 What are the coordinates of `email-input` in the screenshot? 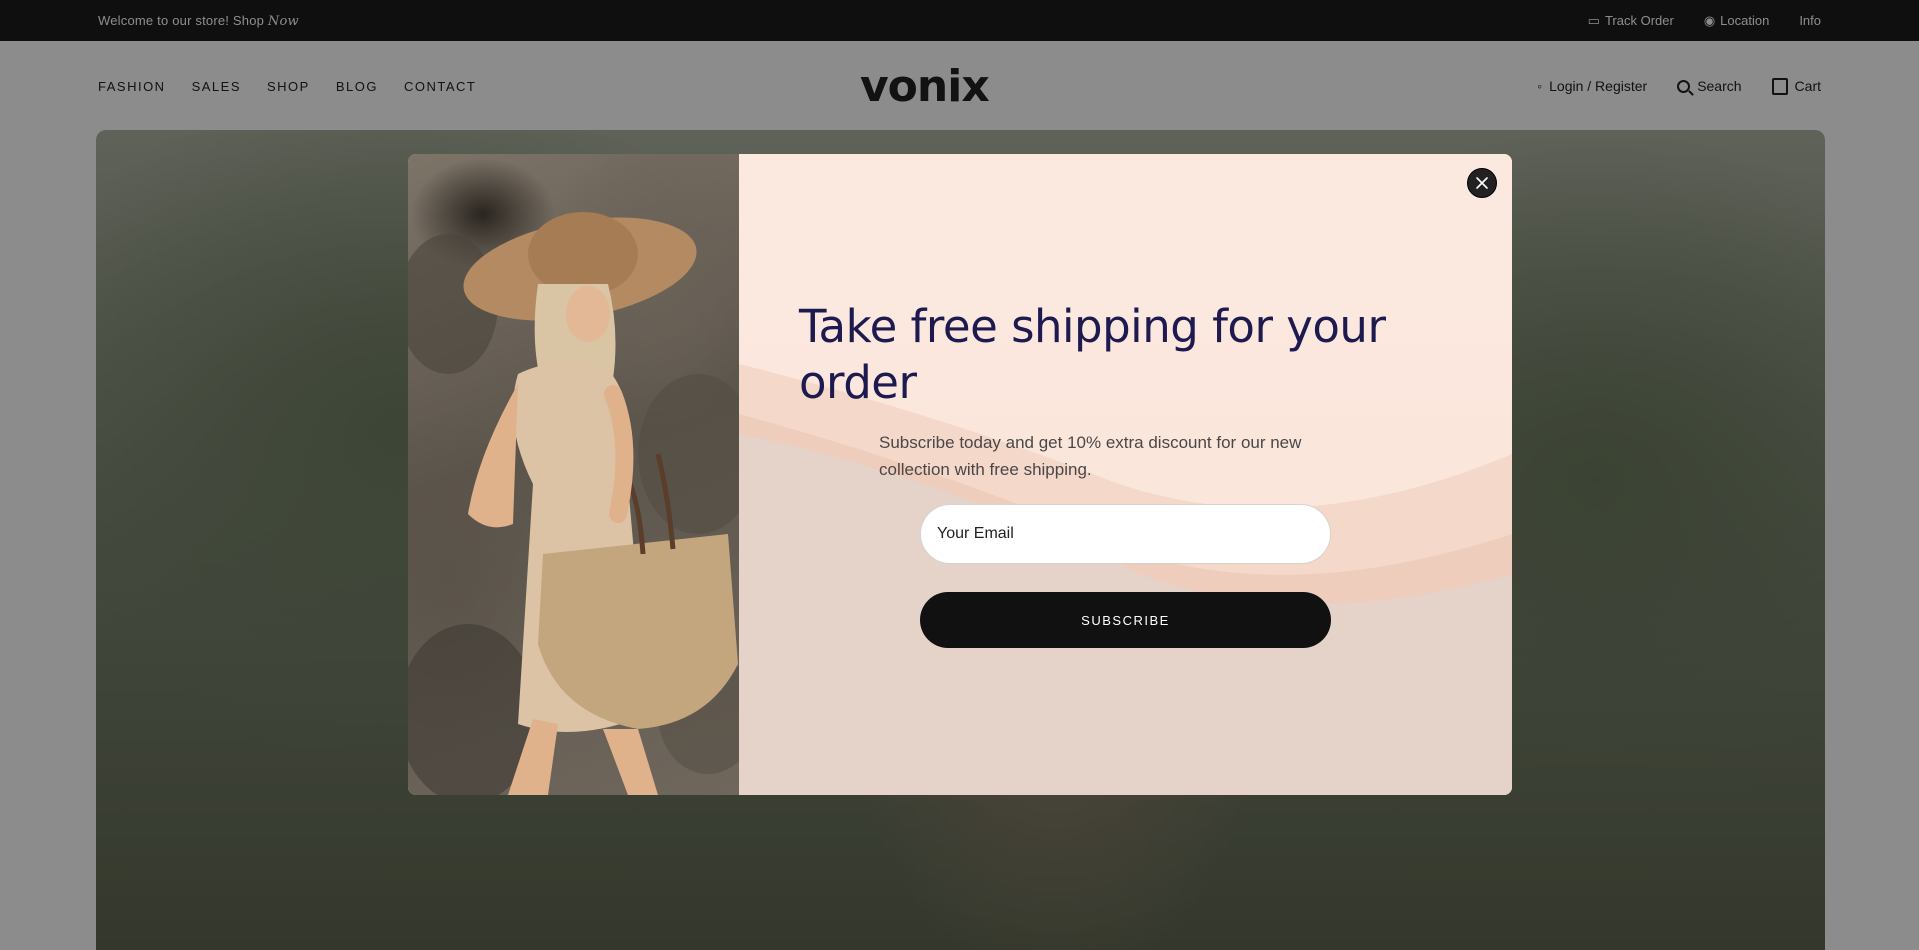 It's located at (1125, 534).